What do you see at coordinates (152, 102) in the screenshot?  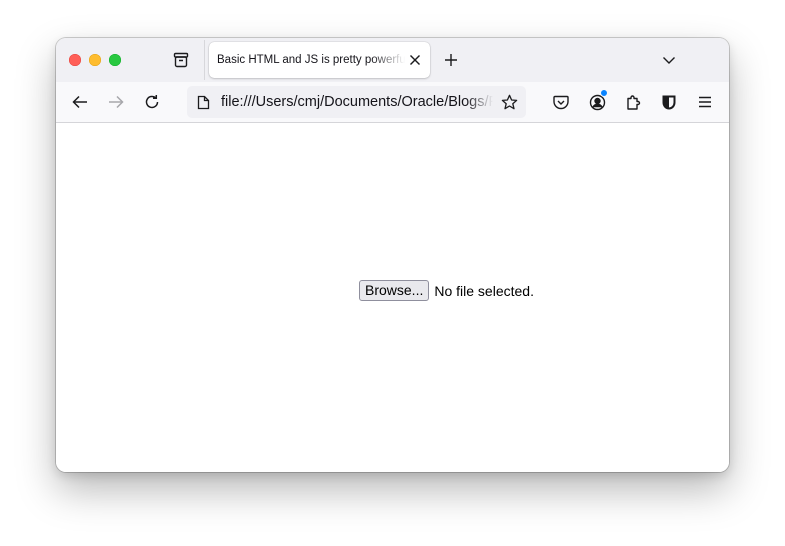 I see `reload-icon` at bounding box center [152, 102].